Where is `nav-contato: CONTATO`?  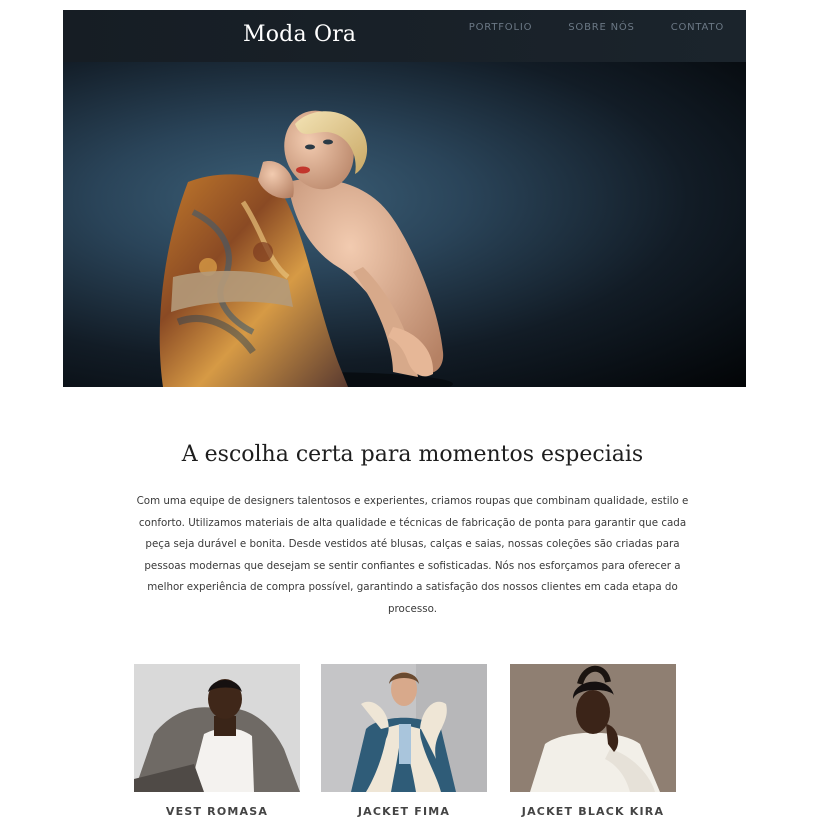
nav-contato: CONTATO is located at coordinates (697, 27).